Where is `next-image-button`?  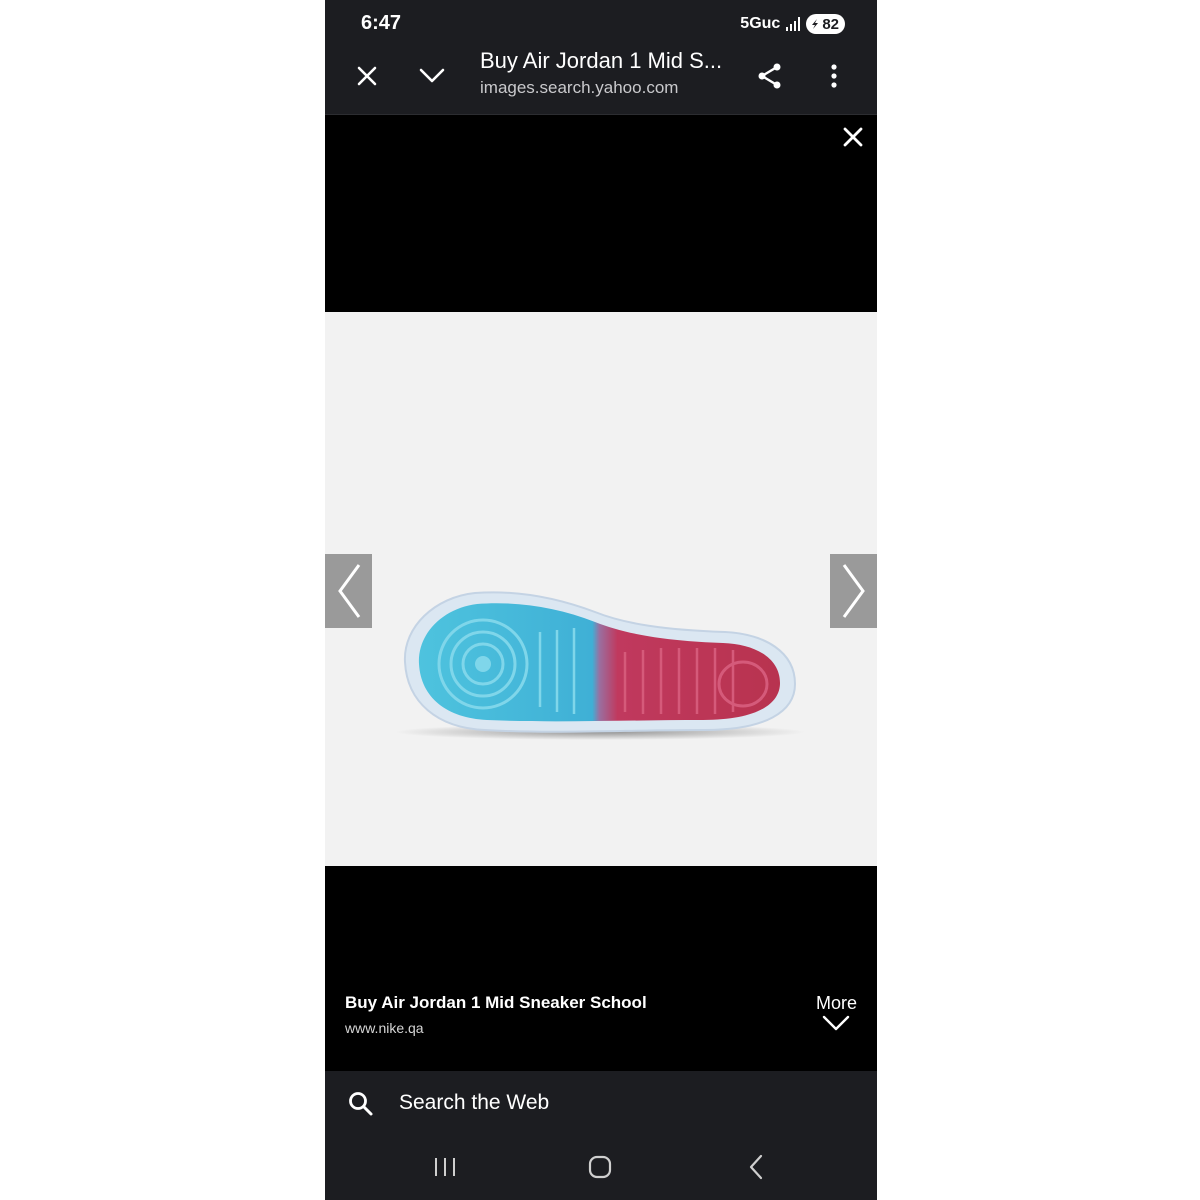 next-image-button is located at coordinates (853, 591).